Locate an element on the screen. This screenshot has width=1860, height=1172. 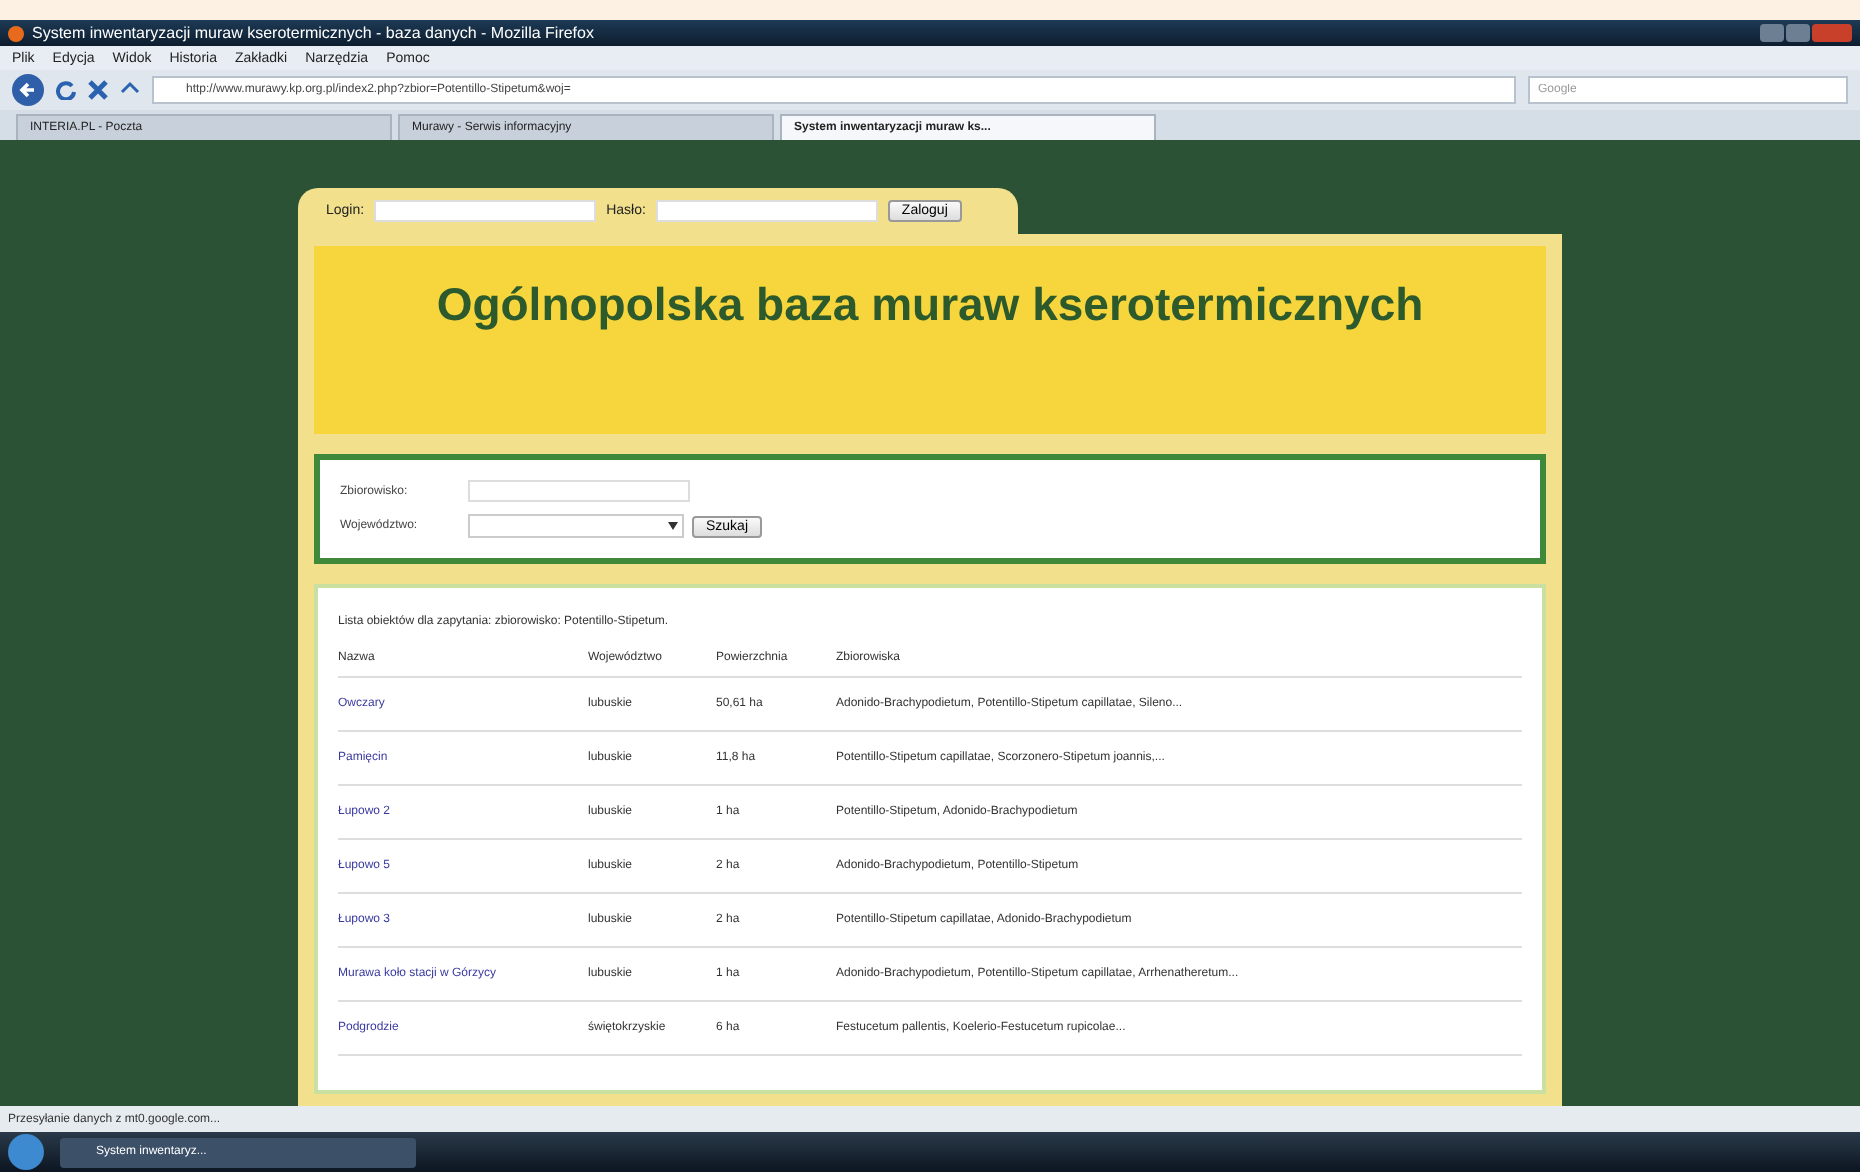
site-title: Ogólnopolska baza muraw kserotermicznych is located at coordinates (930, 306).